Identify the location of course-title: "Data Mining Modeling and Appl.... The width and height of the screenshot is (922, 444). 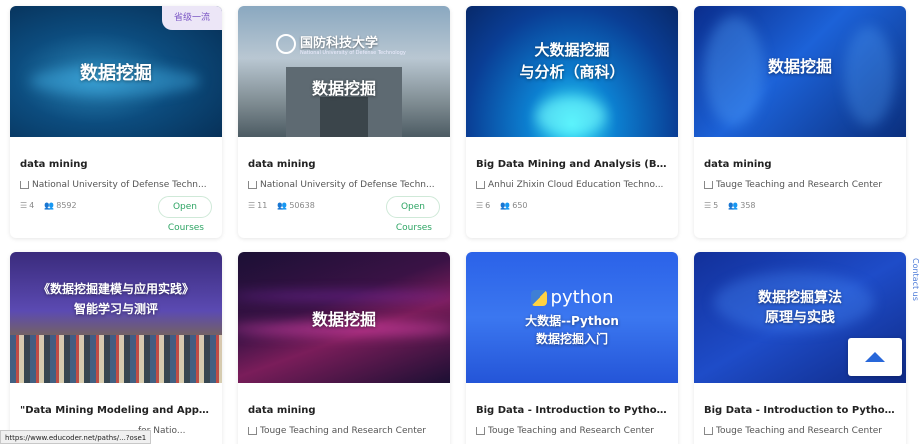
(116, 412).